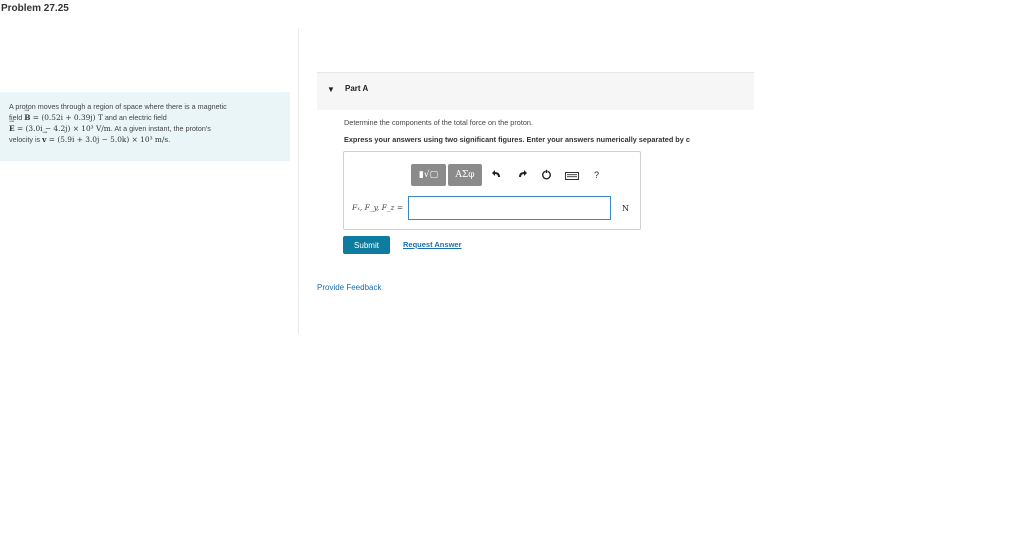 The width and height of the screenshot is (1024, 551). What do you see at coordinates (428, 175) in the screenshot?
I see `templates-button: ▮√▢` at bounding box center [428, 175].